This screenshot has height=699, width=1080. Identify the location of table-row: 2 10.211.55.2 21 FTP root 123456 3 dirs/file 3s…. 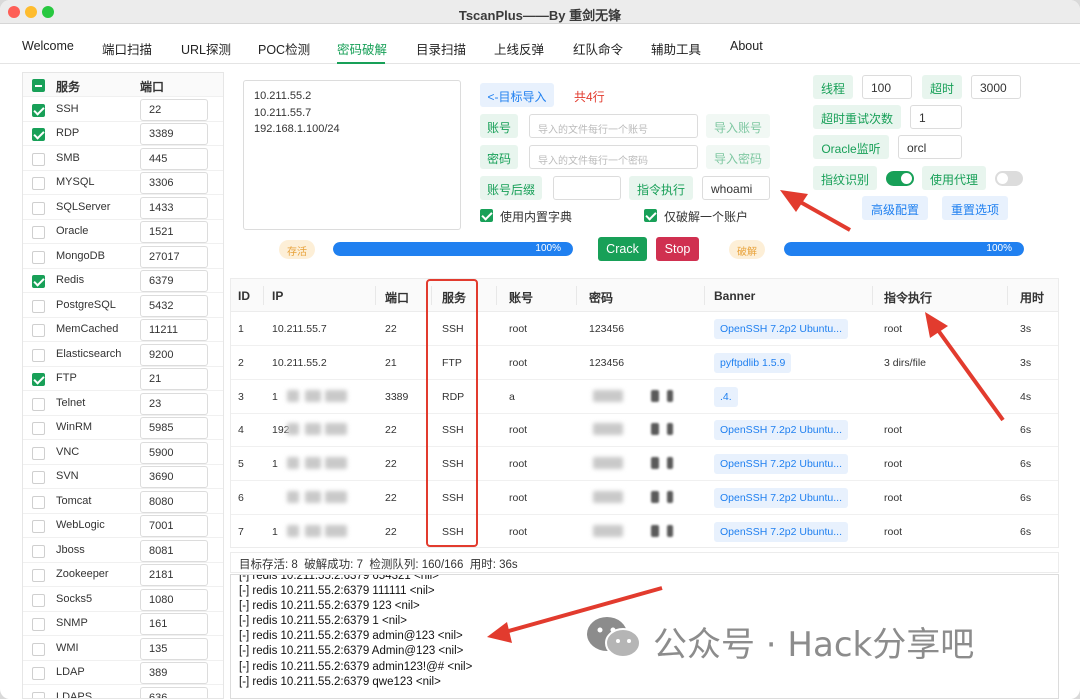
(644, 363).